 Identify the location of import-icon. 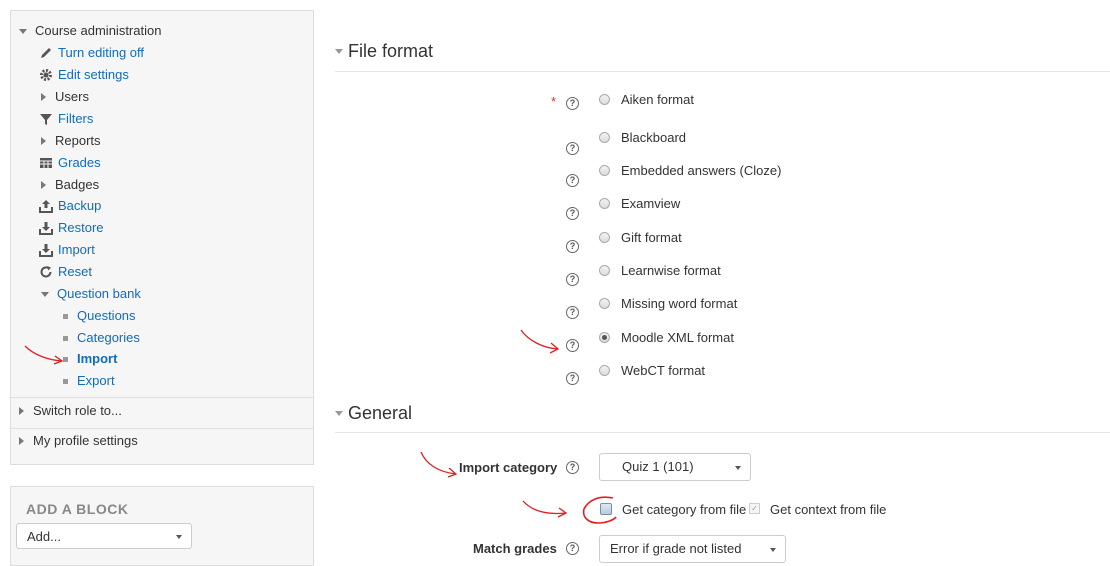
(46, 250).